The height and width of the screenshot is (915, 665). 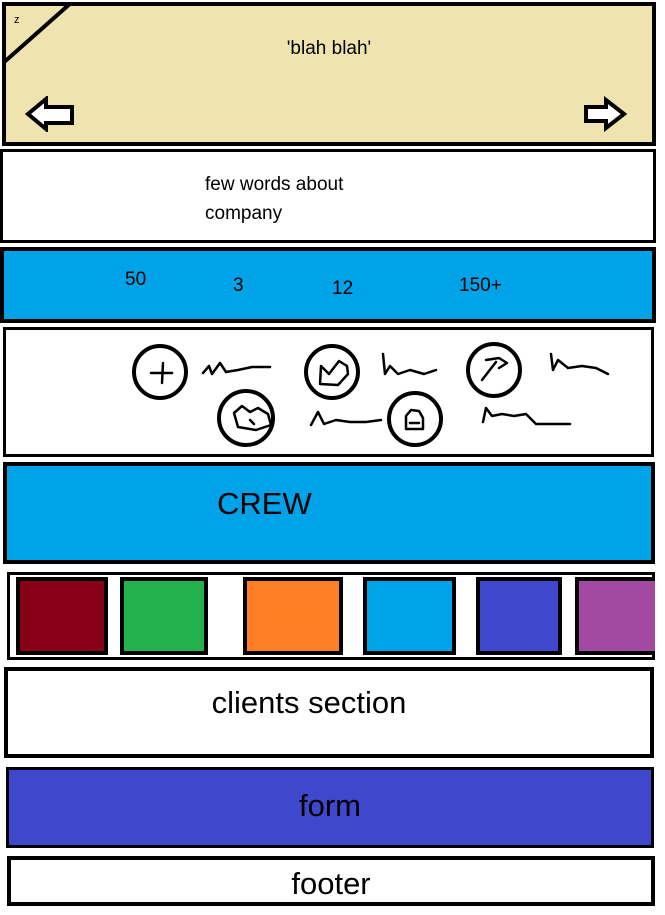 I want to click on hero-title: 'blah blah', so click(x=329, y=48).